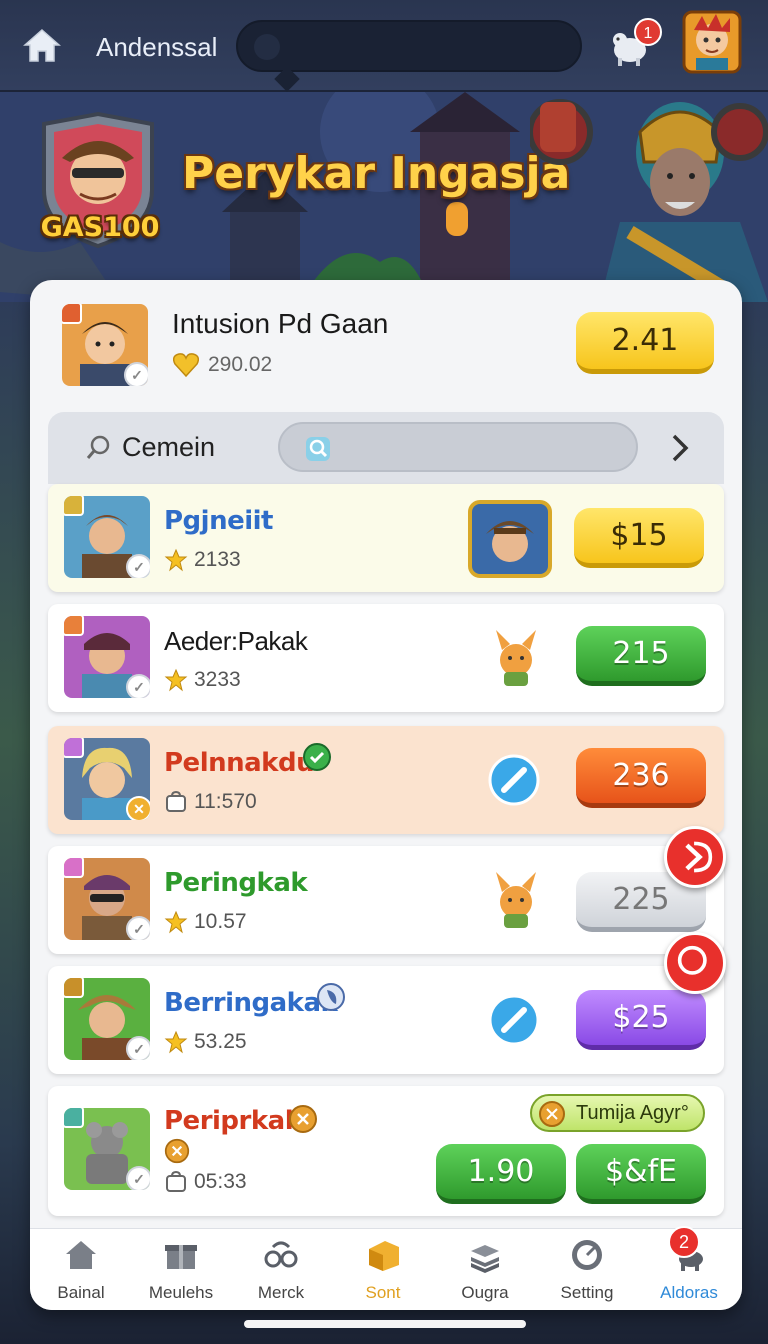 Image resolution: width=768 pixels, height=1344 pixels. What do you see at coordinates (641, 1174) in the screenshot?
I see `buy-alt-button: $&fE` at bounding box center [641, 1174].